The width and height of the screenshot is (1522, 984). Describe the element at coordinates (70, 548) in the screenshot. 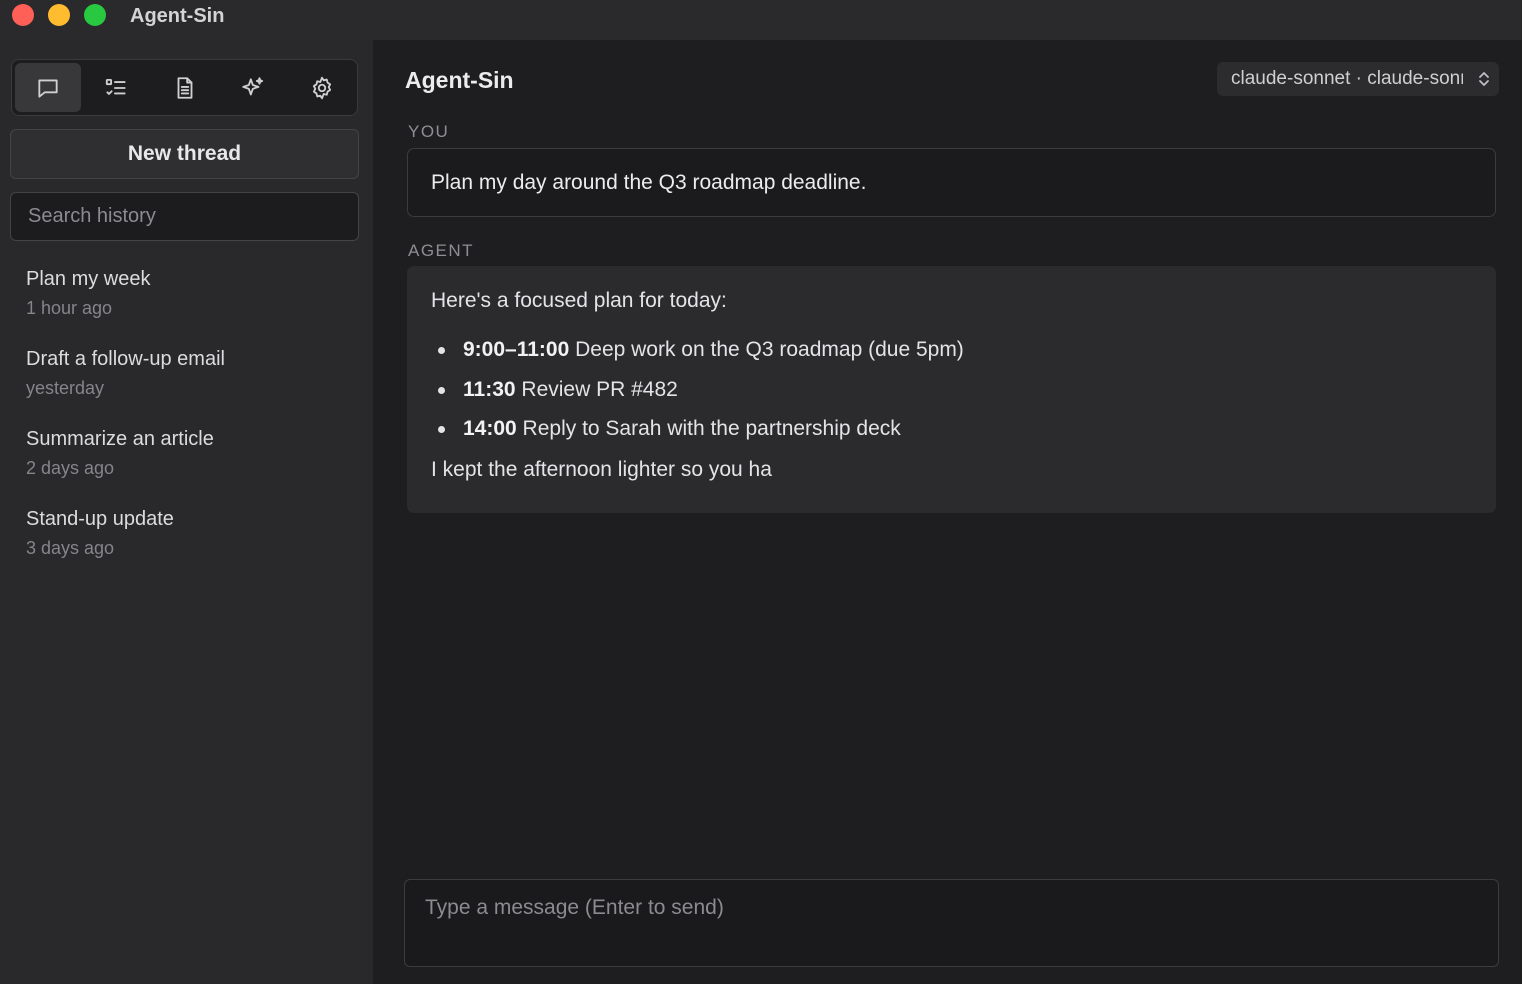

I see `history-item-time: 3 days ago` at that location.